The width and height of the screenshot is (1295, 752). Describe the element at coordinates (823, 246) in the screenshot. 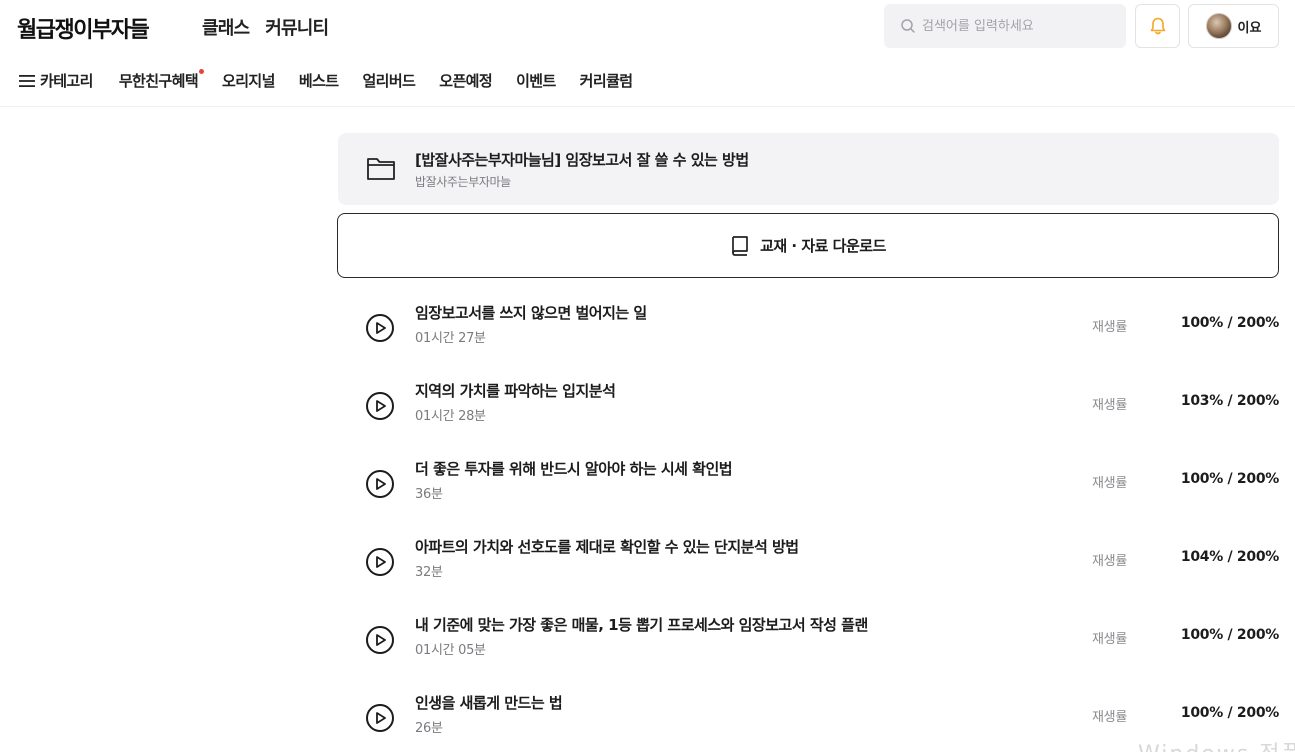

I see `download-label: 교재 · 자료 다운로드` at that location.